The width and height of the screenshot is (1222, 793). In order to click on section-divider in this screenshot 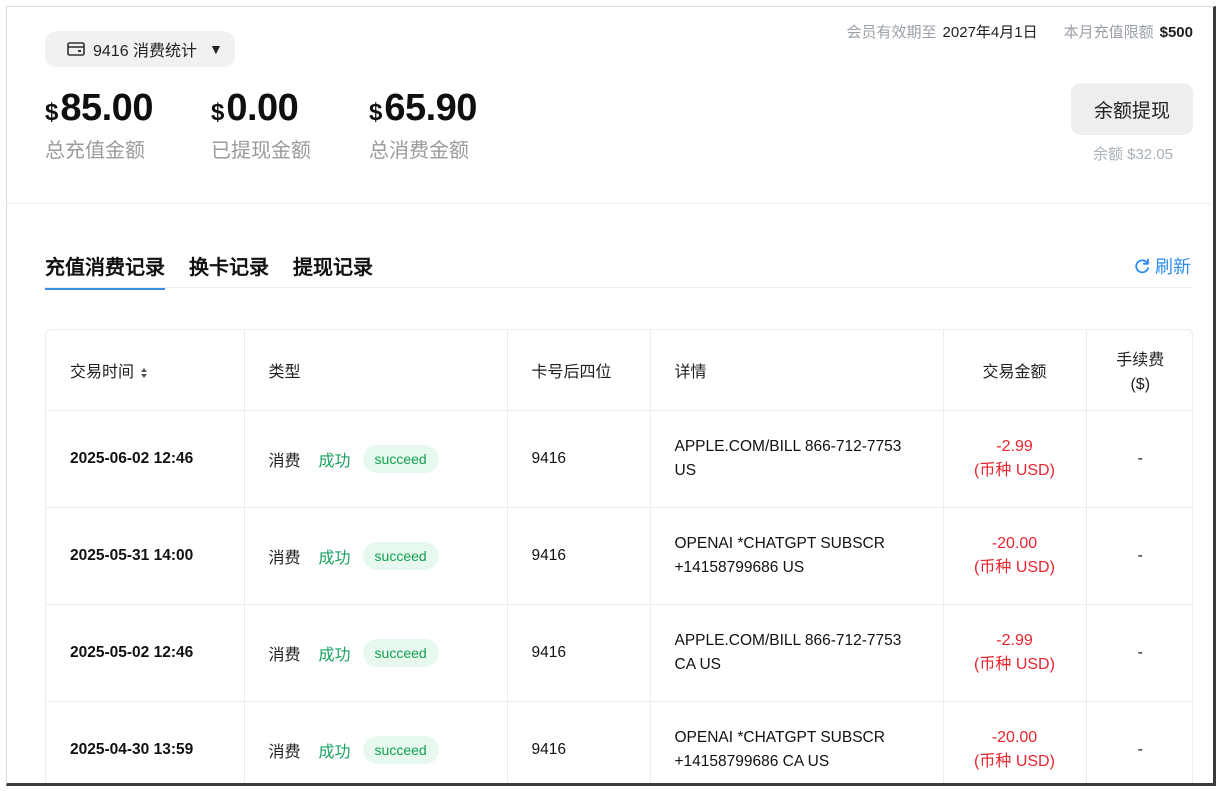, I will do `click(610, 203)`.